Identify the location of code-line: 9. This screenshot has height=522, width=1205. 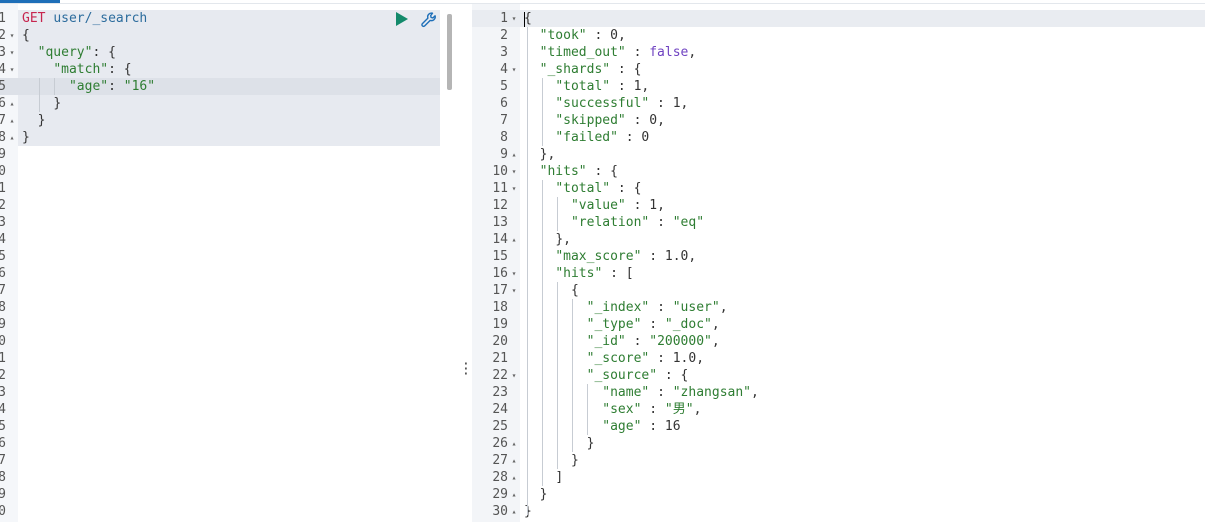
(220, 154).